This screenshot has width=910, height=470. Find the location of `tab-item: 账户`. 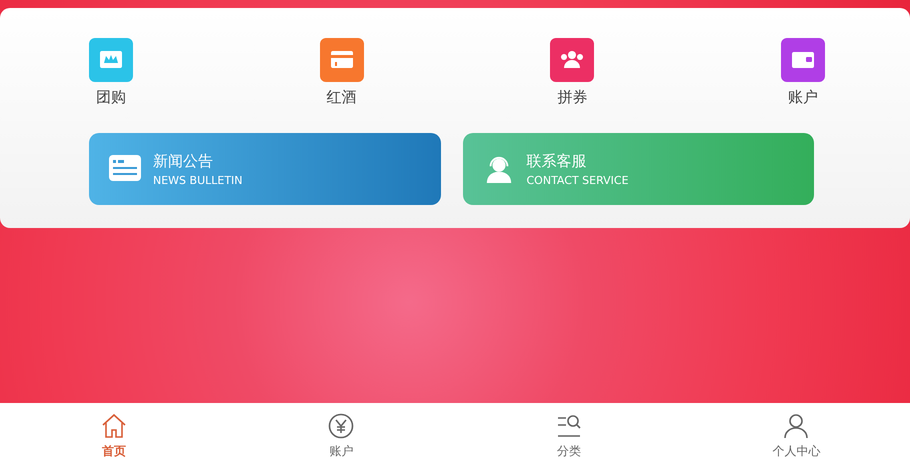

tab-item: 账户 is located at coordinates (341, 436).